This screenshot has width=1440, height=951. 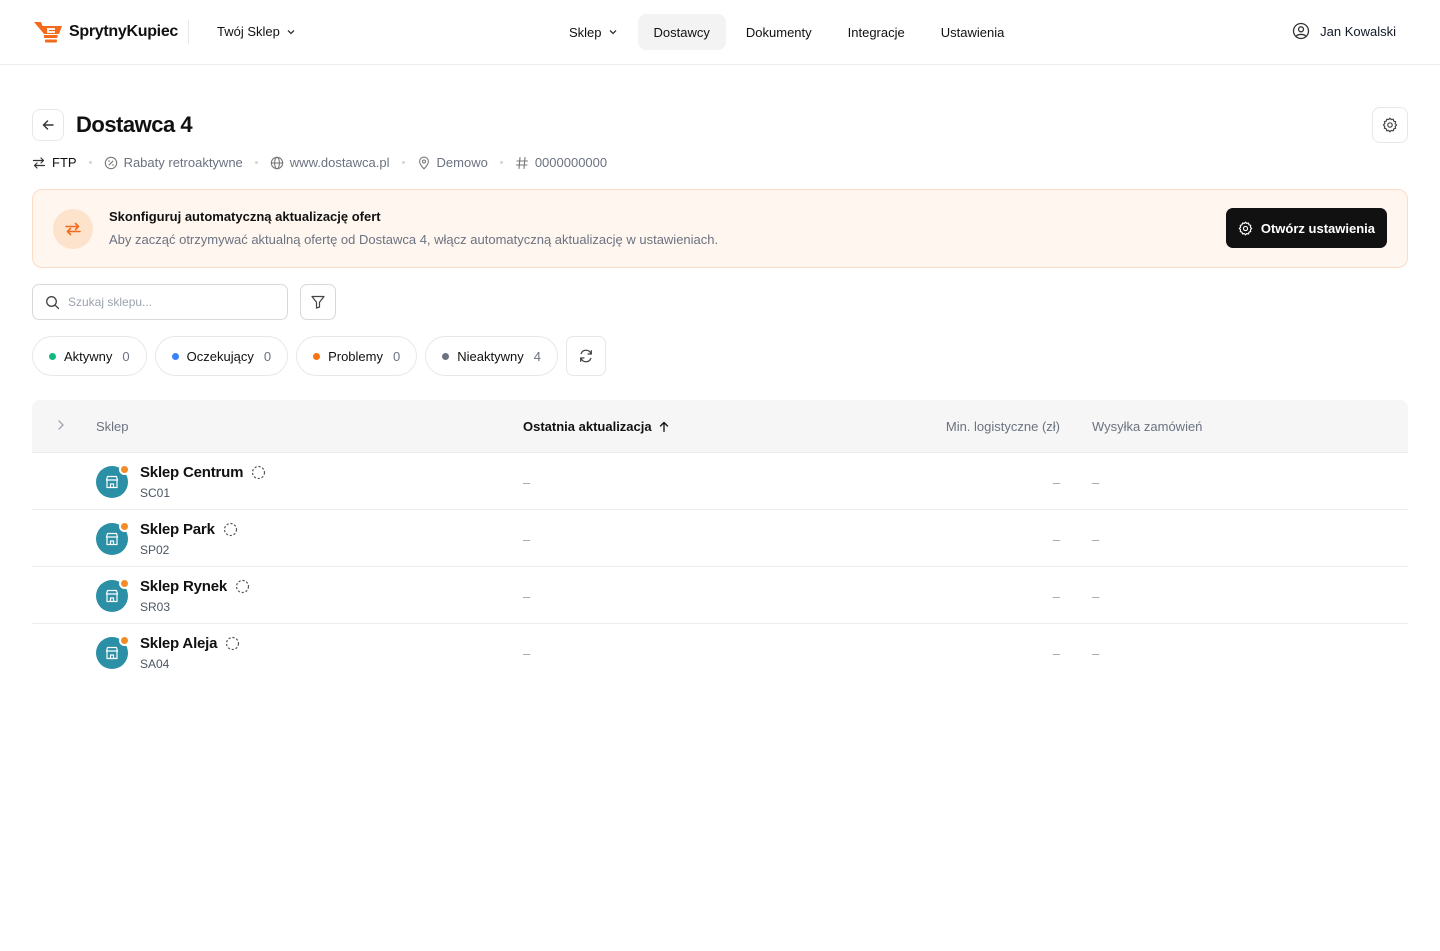 What do you see at coordinates (720, 595) in the screenshot?
I see `table-row: Sklep Rynek SR03 – – –` at bounding box center [720, 595].